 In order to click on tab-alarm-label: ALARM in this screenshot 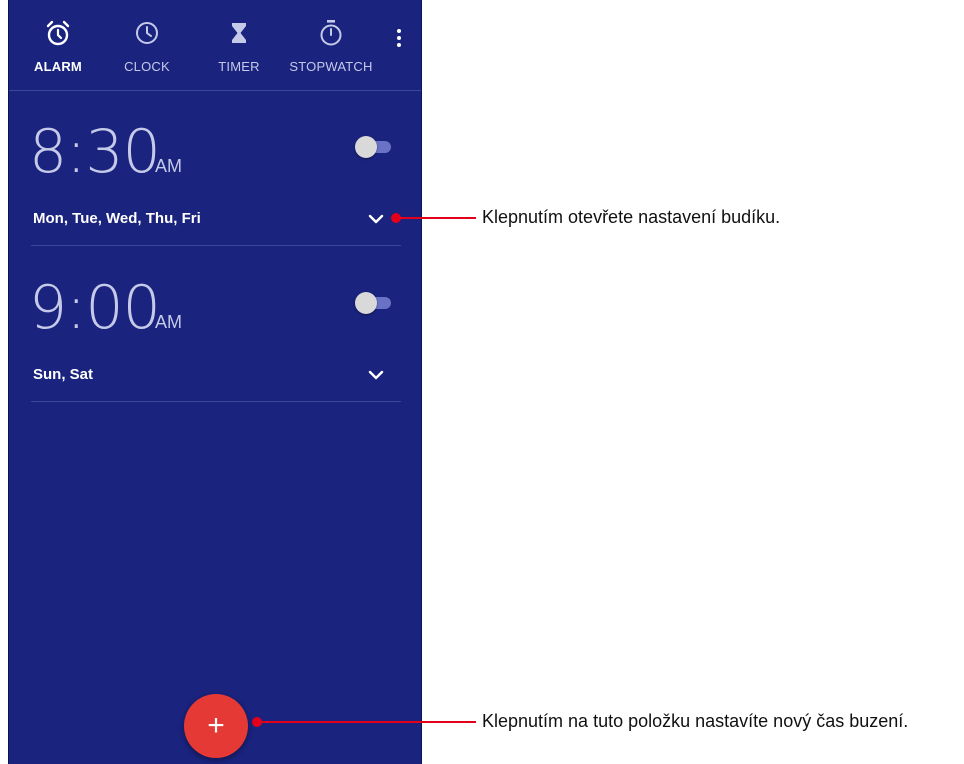, I will do `click(58, 66)`.